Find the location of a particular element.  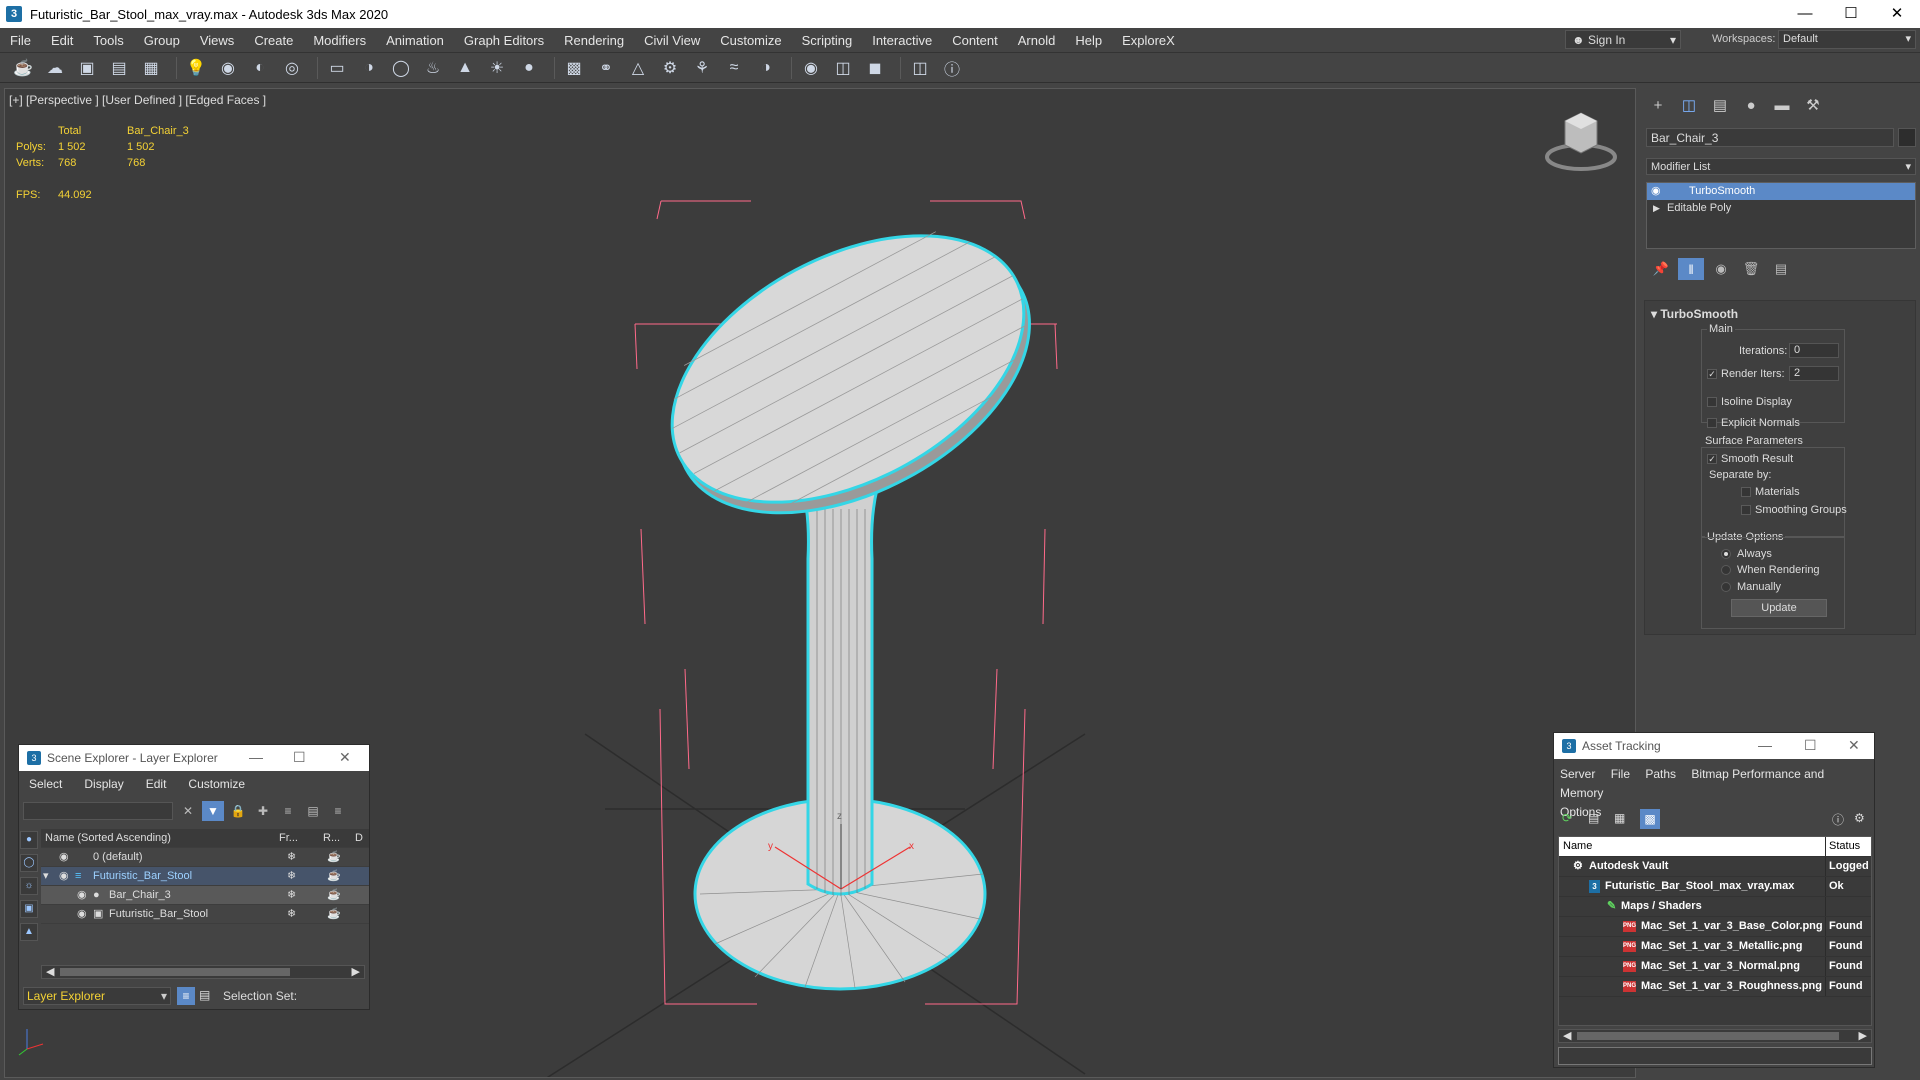

object-name-field: Bar_Chair_3 is located at coordinates (1770, 137).